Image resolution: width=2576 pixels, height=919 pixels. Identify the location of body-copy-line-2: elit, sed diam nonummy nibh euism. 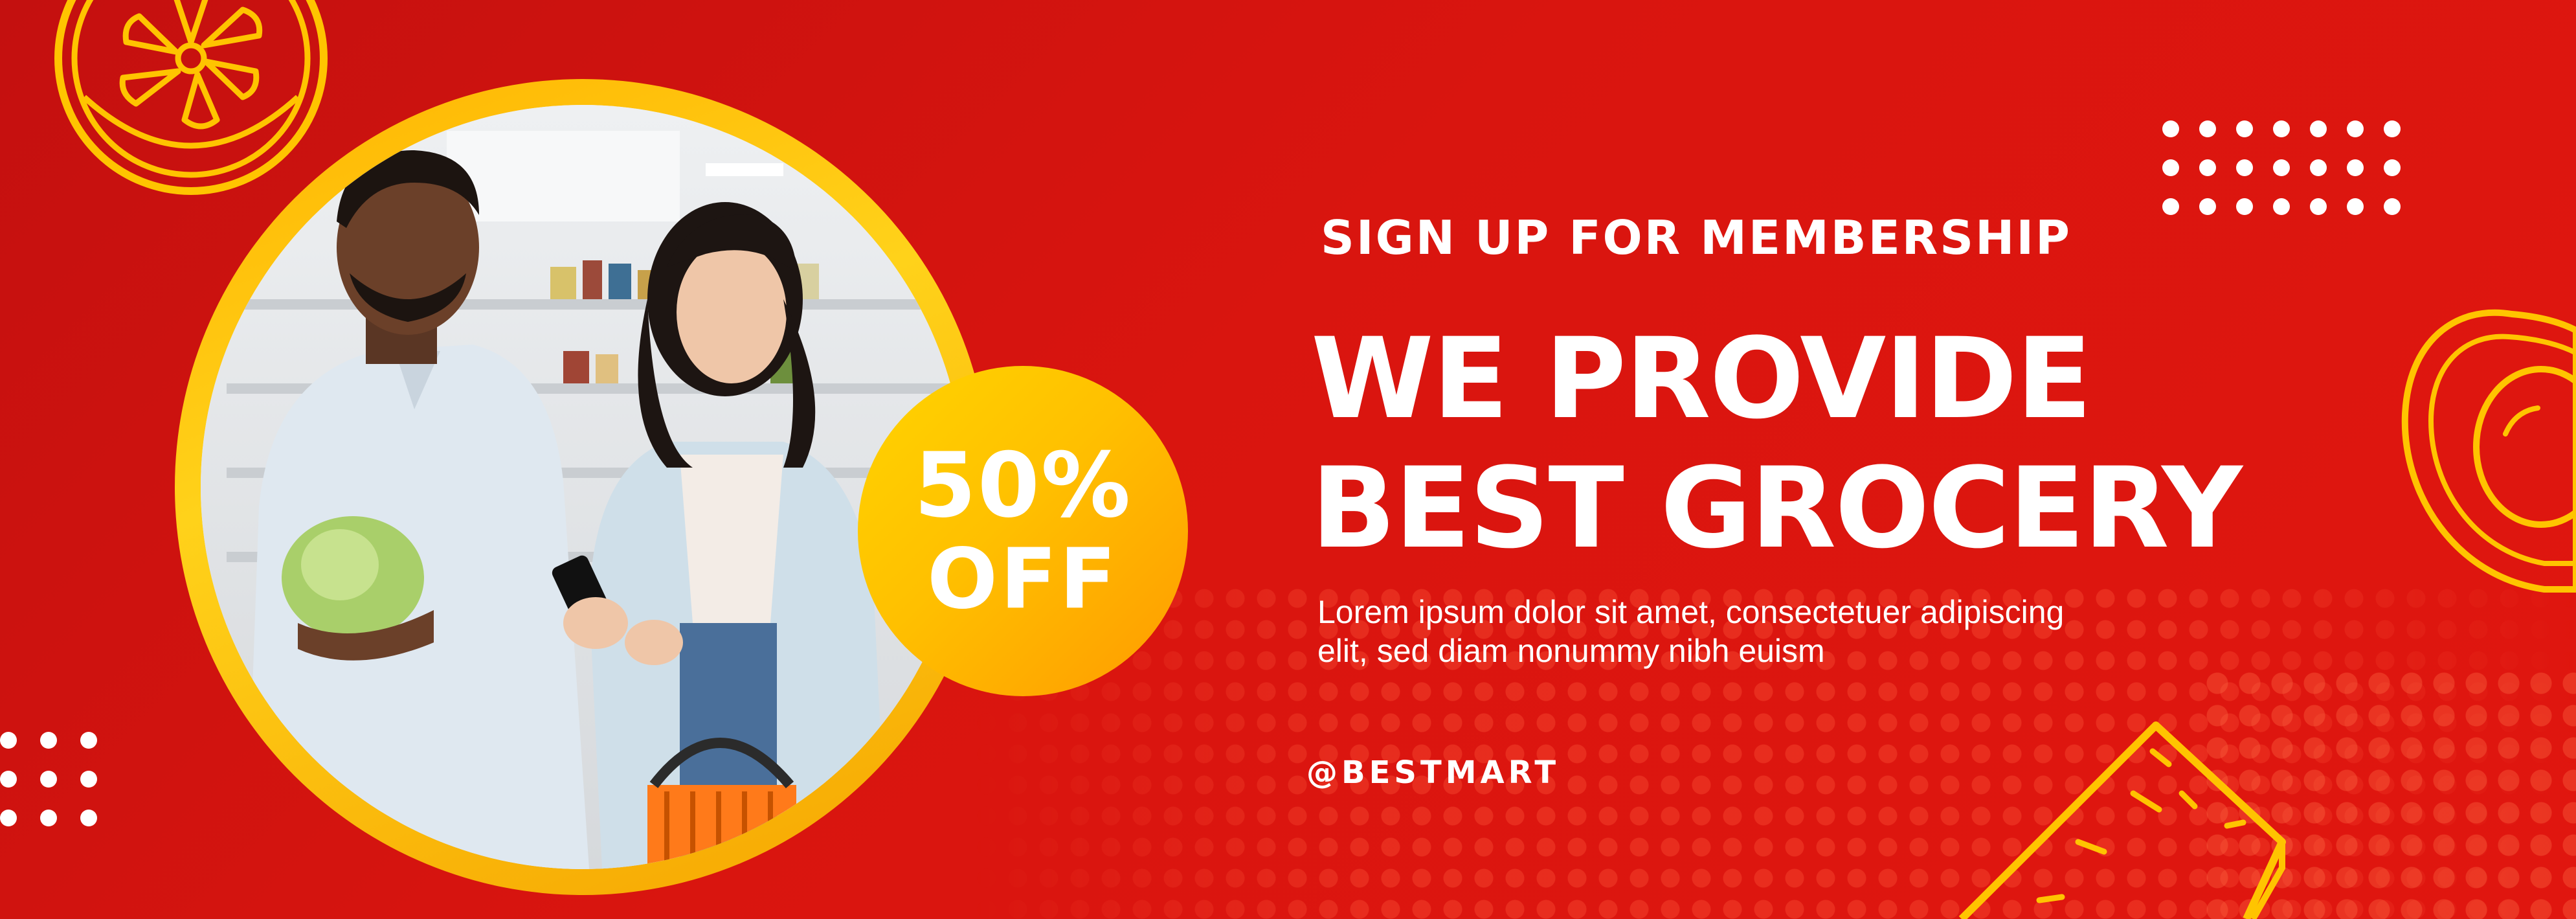
(1571, 651).